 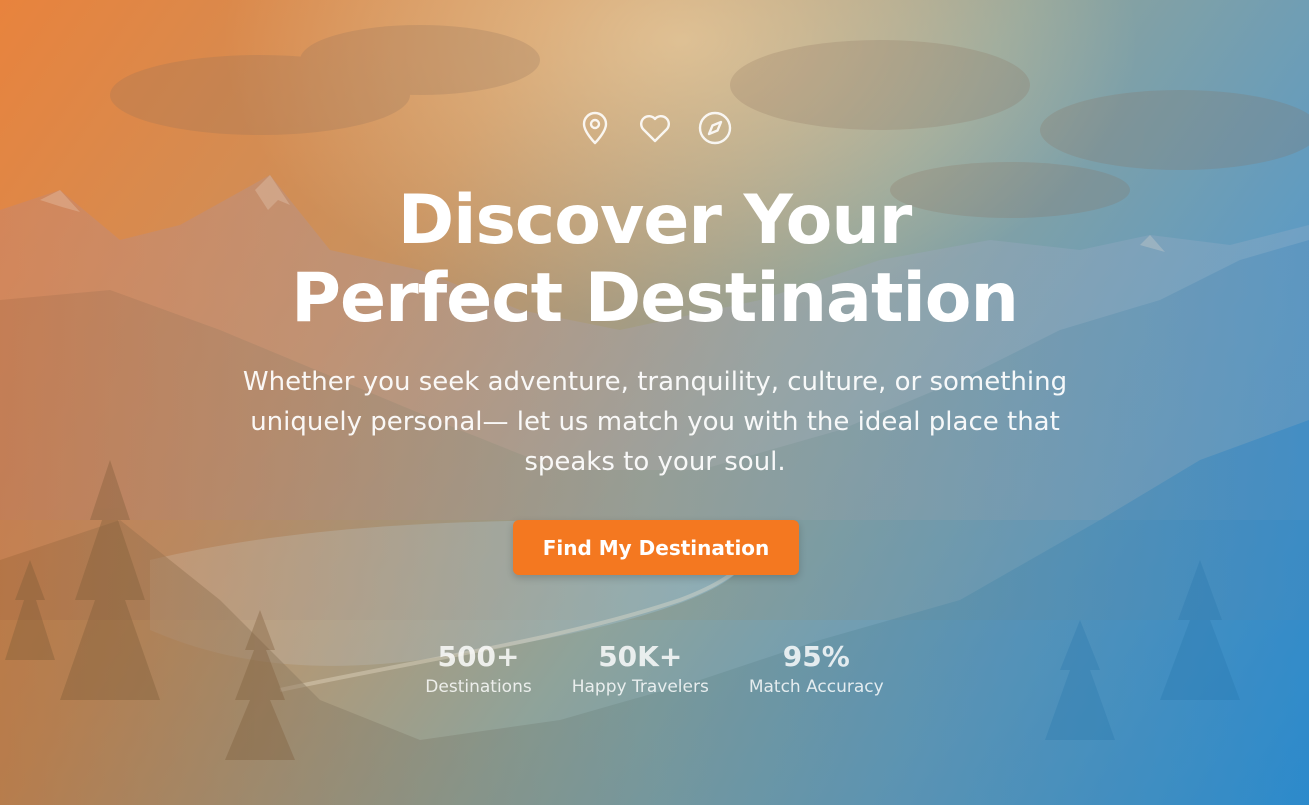 What do you see at coordinates (595, 128) in the screenshot?
I see `map-pin-icon` at bounding box center [595, 128].